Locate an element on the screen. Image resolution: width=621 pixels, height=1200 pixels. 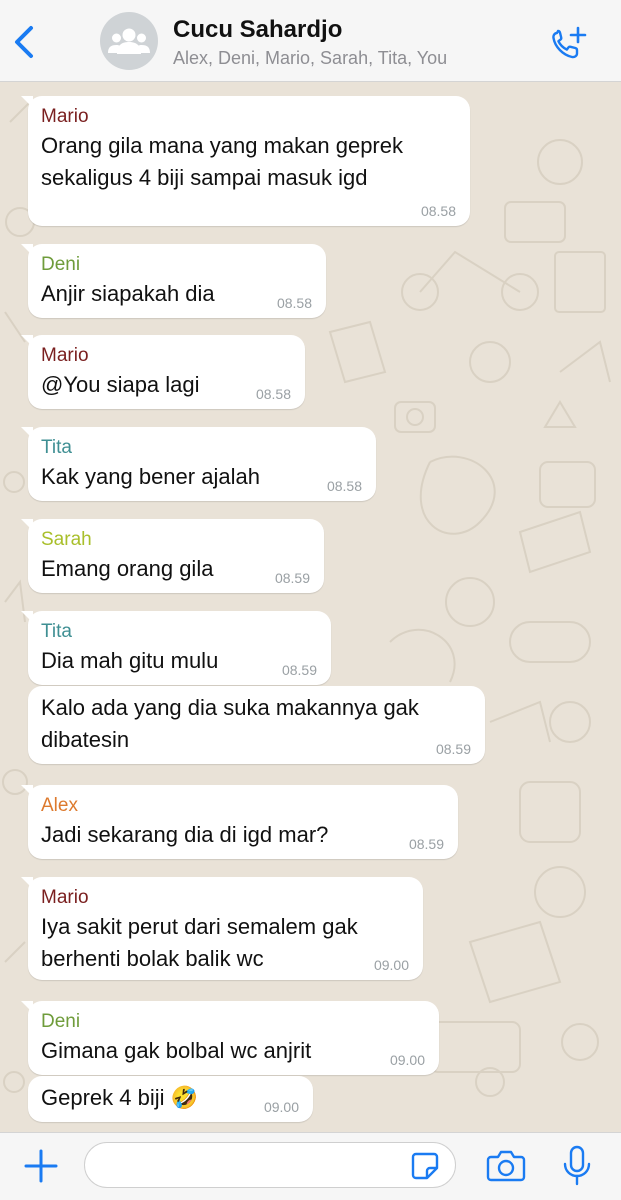
microphone-icon is located at coordinates (577, 1165).